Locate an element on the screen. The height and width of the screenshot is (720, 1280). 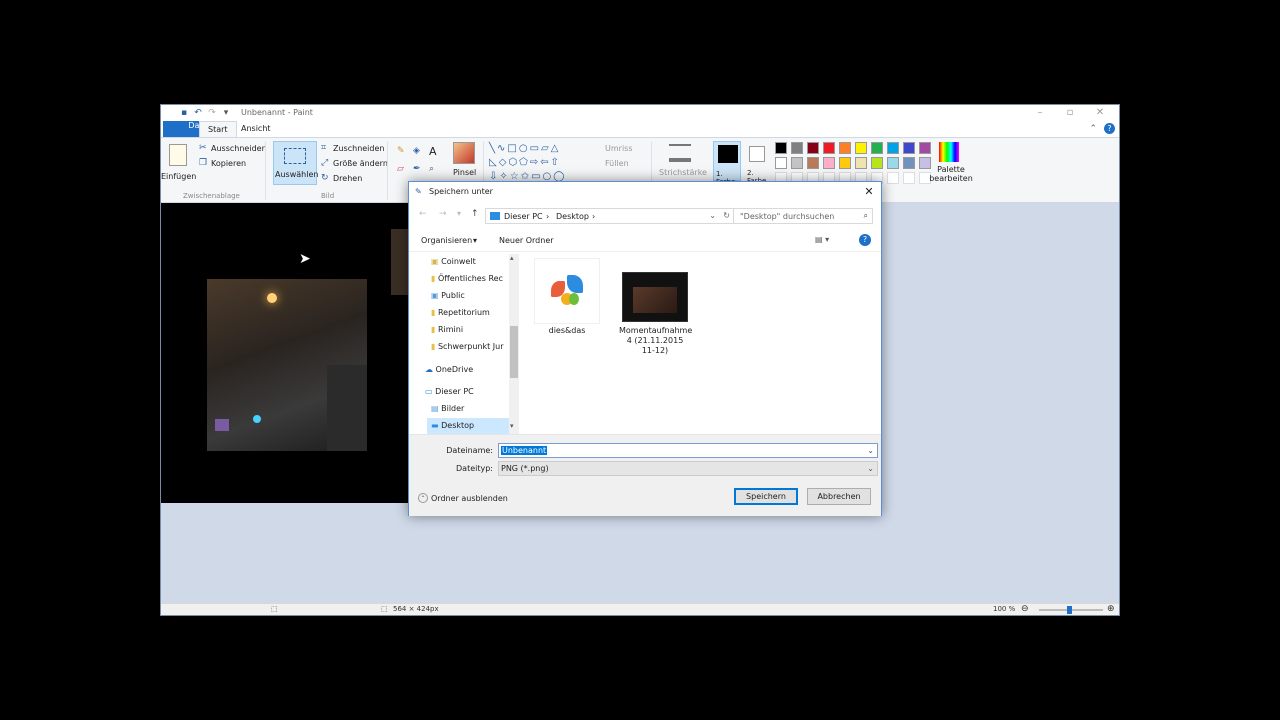
image-canvas is located at coordinates (285, 353).